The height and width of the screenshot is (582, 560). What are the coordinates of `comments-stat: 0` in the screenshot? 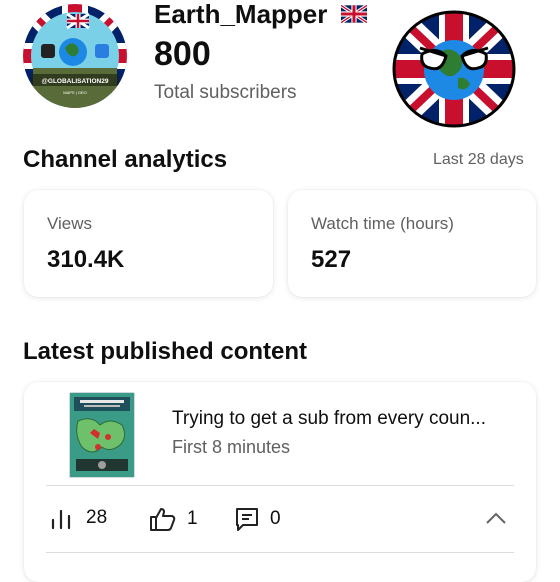 It's located at (257, 519).